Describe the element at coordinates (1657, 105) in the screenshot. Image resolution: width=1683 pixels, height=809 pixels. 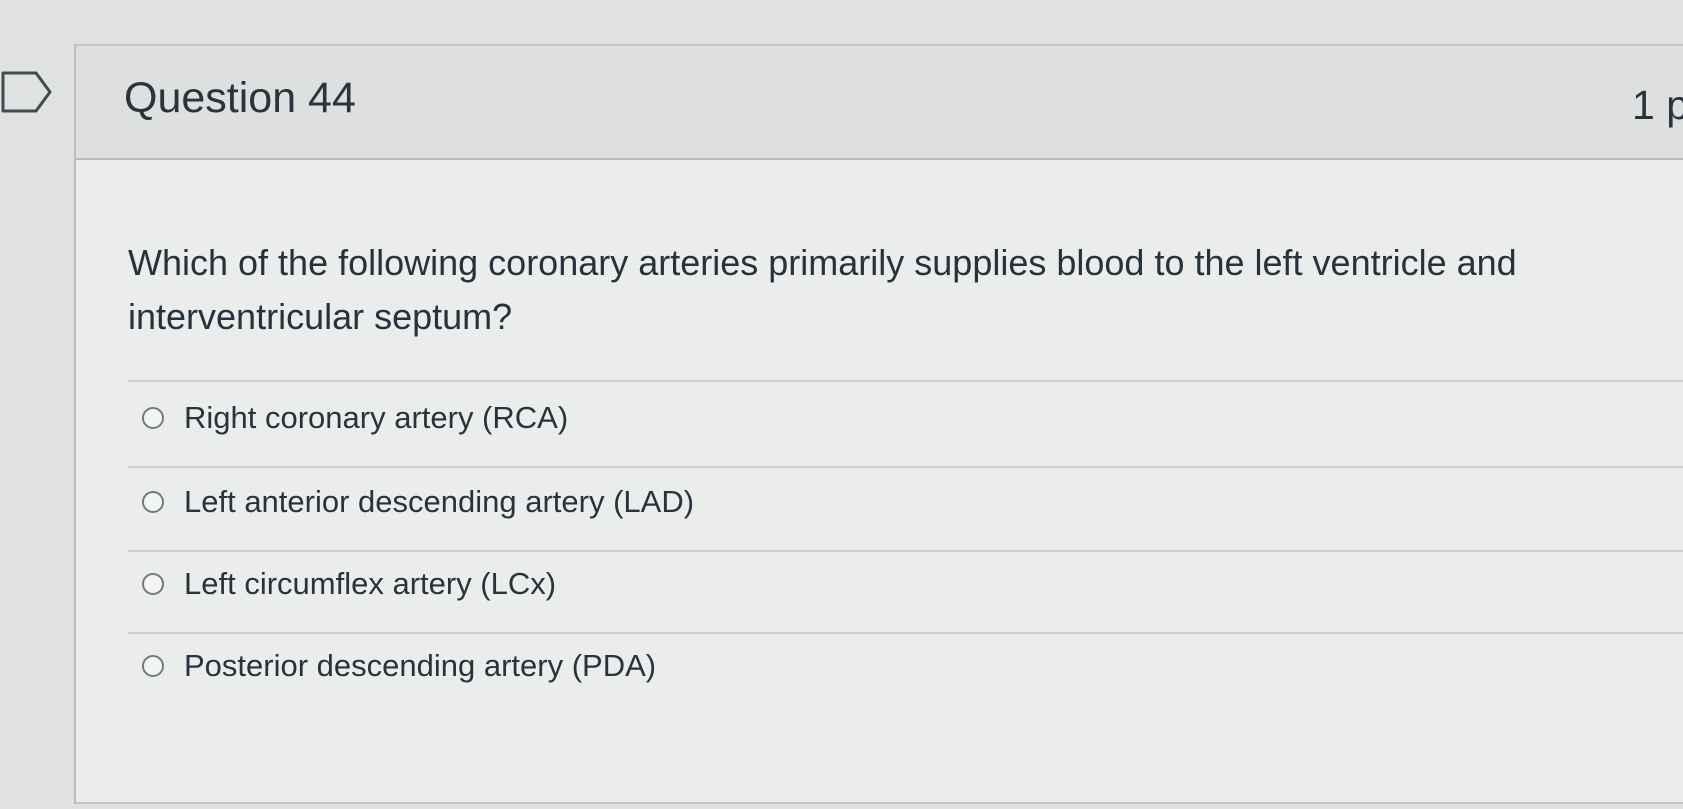
I see `question-points: 1 p` at that location.